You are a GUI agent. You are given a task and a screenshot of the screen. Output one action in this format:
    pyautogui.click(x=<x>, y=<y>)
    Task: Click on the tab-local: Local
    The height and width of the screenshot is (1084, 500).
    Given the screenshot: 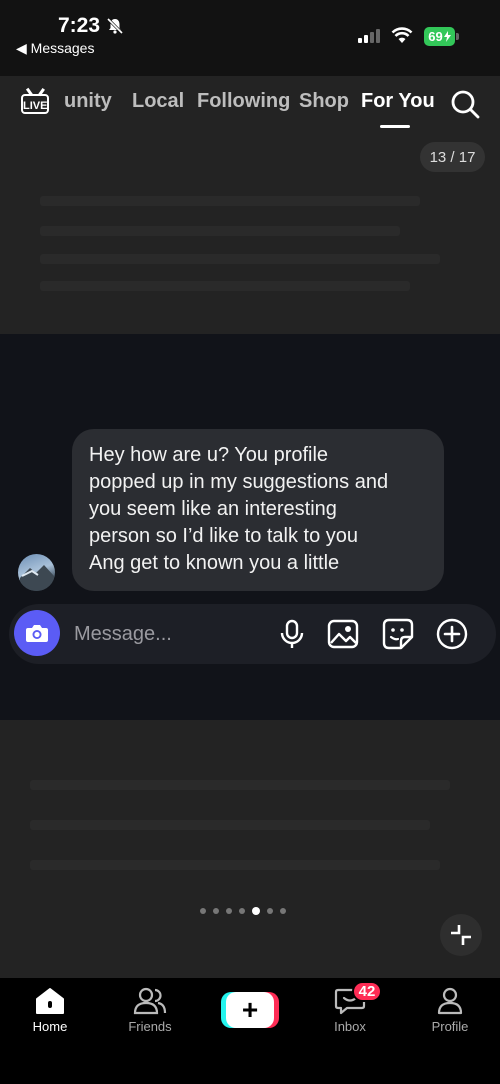 What is the action you would take?
    pyautogui.click(x=158, y=101)
    